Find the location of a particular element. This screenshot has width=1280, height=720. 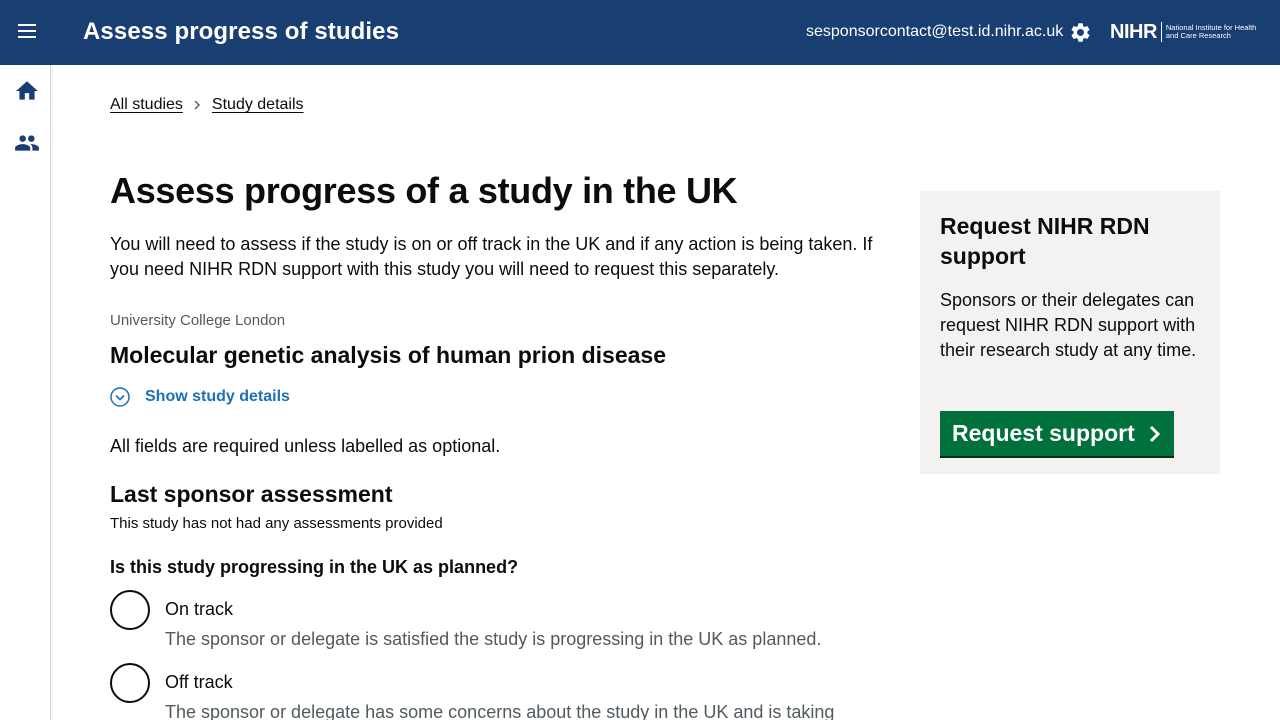

people-icon is located at coordinates (27, 143).